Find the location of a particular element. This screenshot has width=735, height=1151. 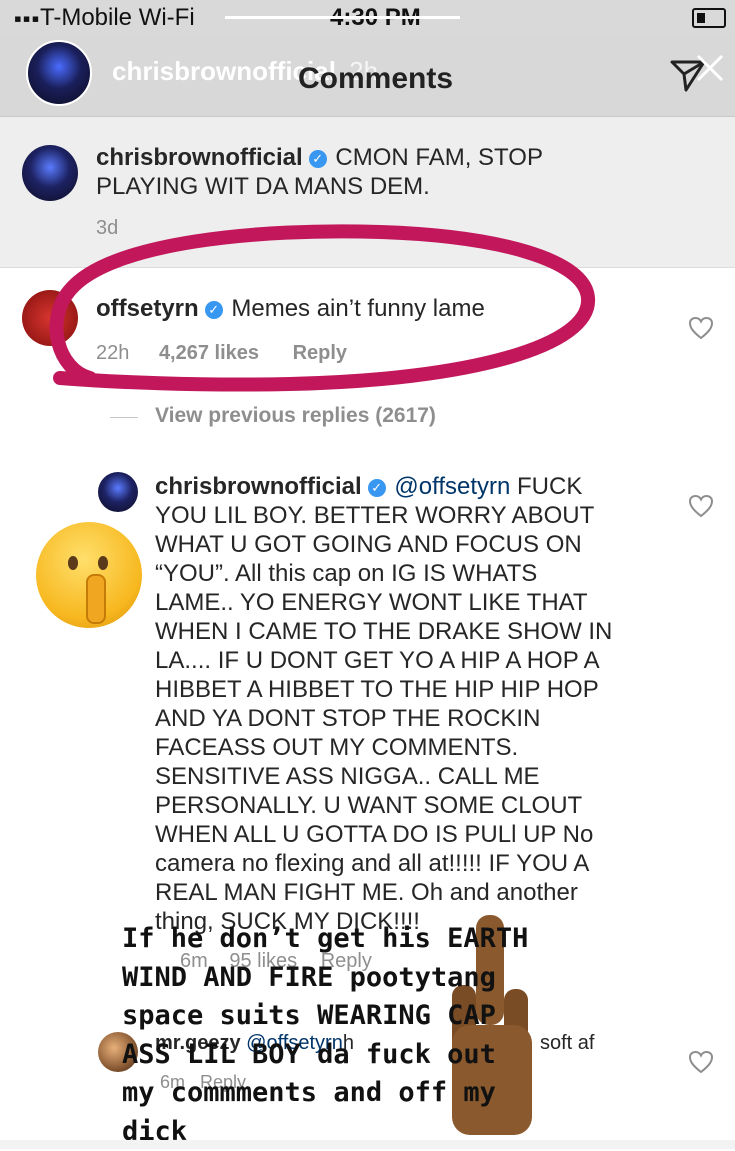

close-icon is located at coordinates (710, 68).